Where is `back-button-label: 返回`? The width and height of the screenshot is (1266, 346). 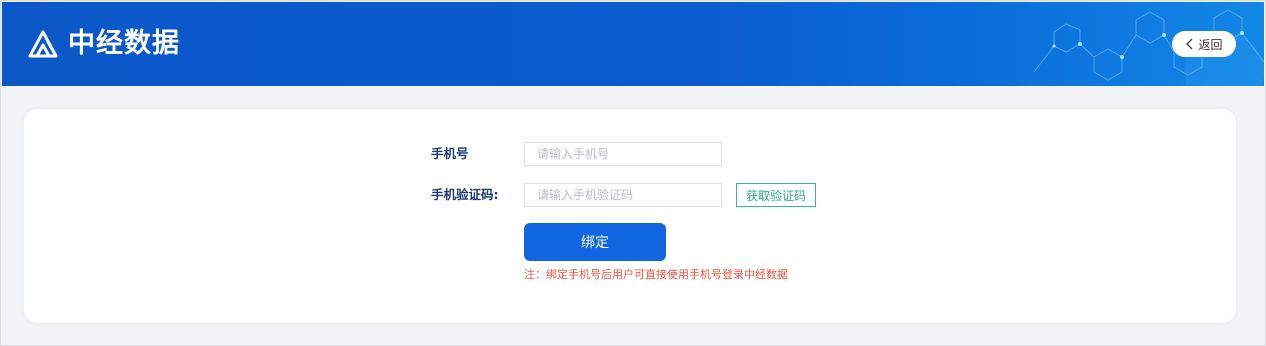
back-button-label: 返回 is located at coordinates (1210, 44).